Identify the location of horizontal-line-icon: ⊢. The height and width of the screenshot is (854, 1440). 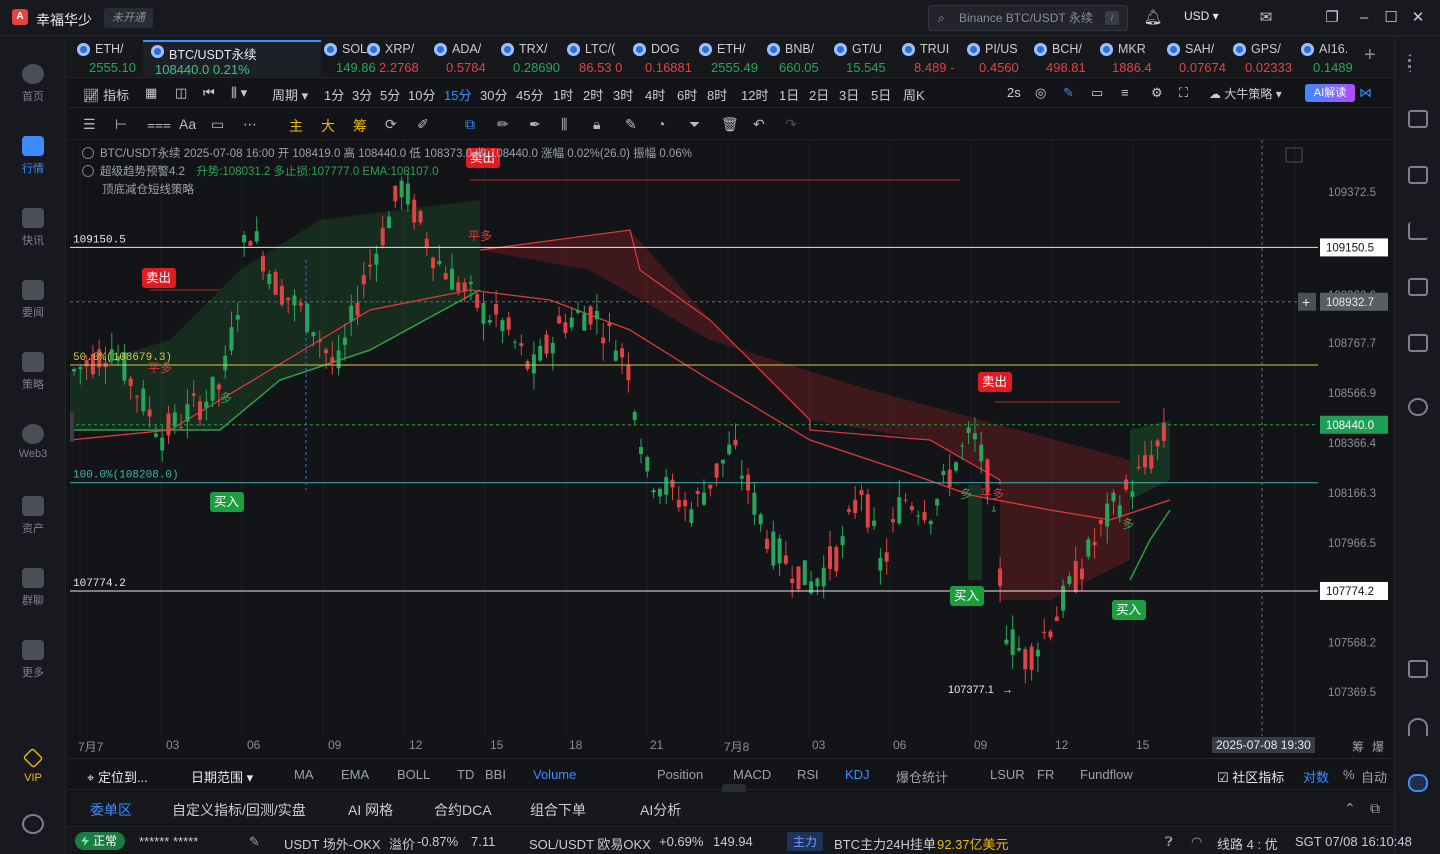
(121, 124).